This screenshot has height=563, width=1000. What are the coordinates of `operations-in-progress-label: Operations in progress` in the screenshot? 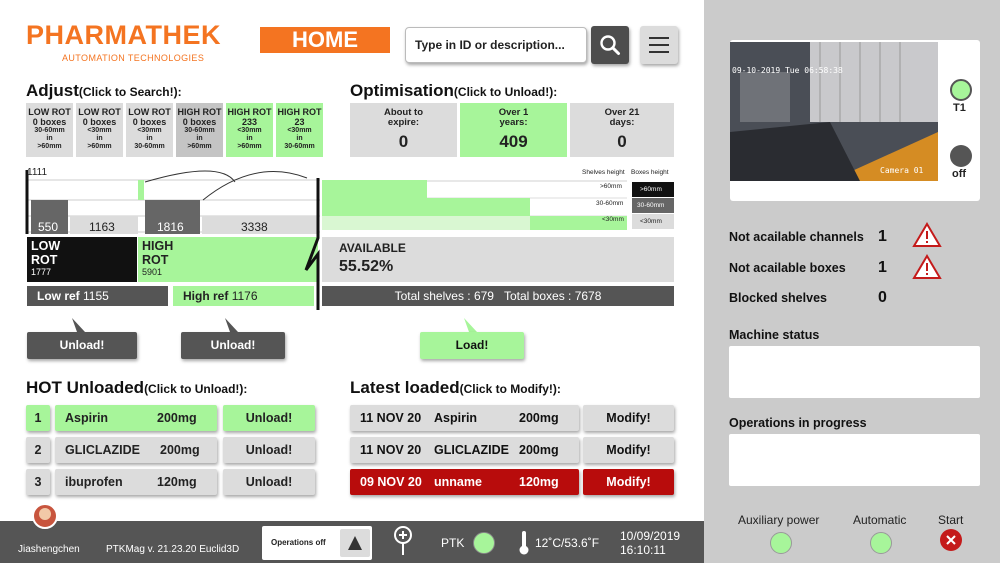 It's located at (798, 423).